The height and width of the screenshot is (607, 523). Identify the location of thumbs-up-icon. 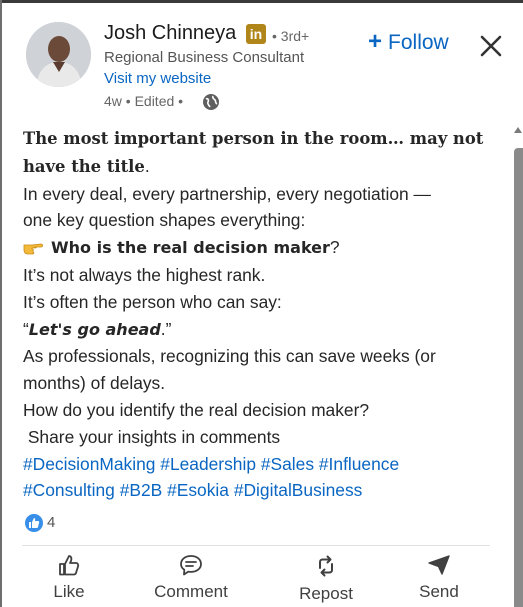
(69, 565).